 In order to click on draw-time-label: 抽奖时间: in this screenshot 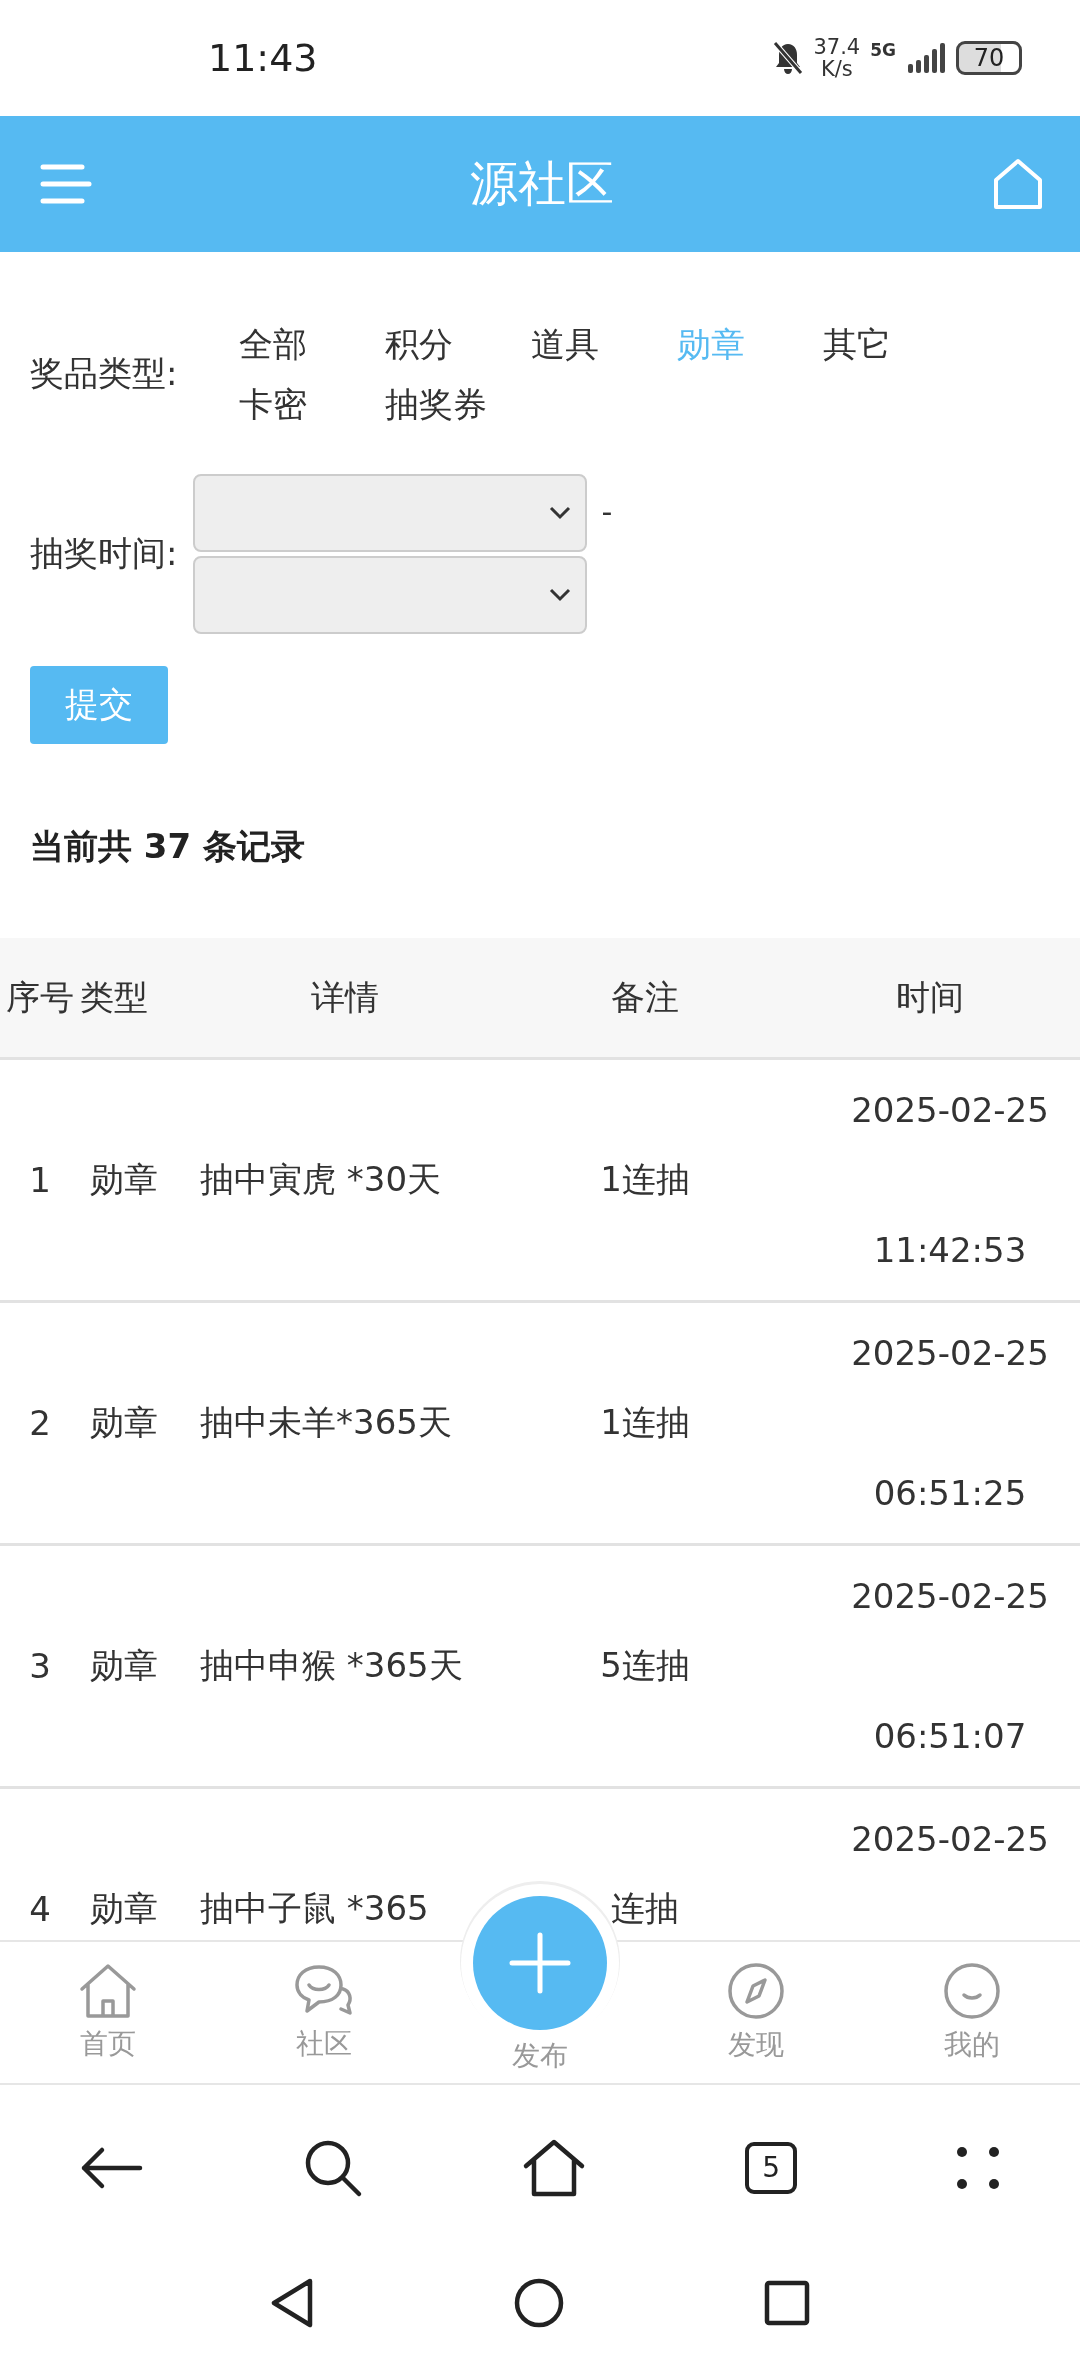, I will do `click(104, 554)`.